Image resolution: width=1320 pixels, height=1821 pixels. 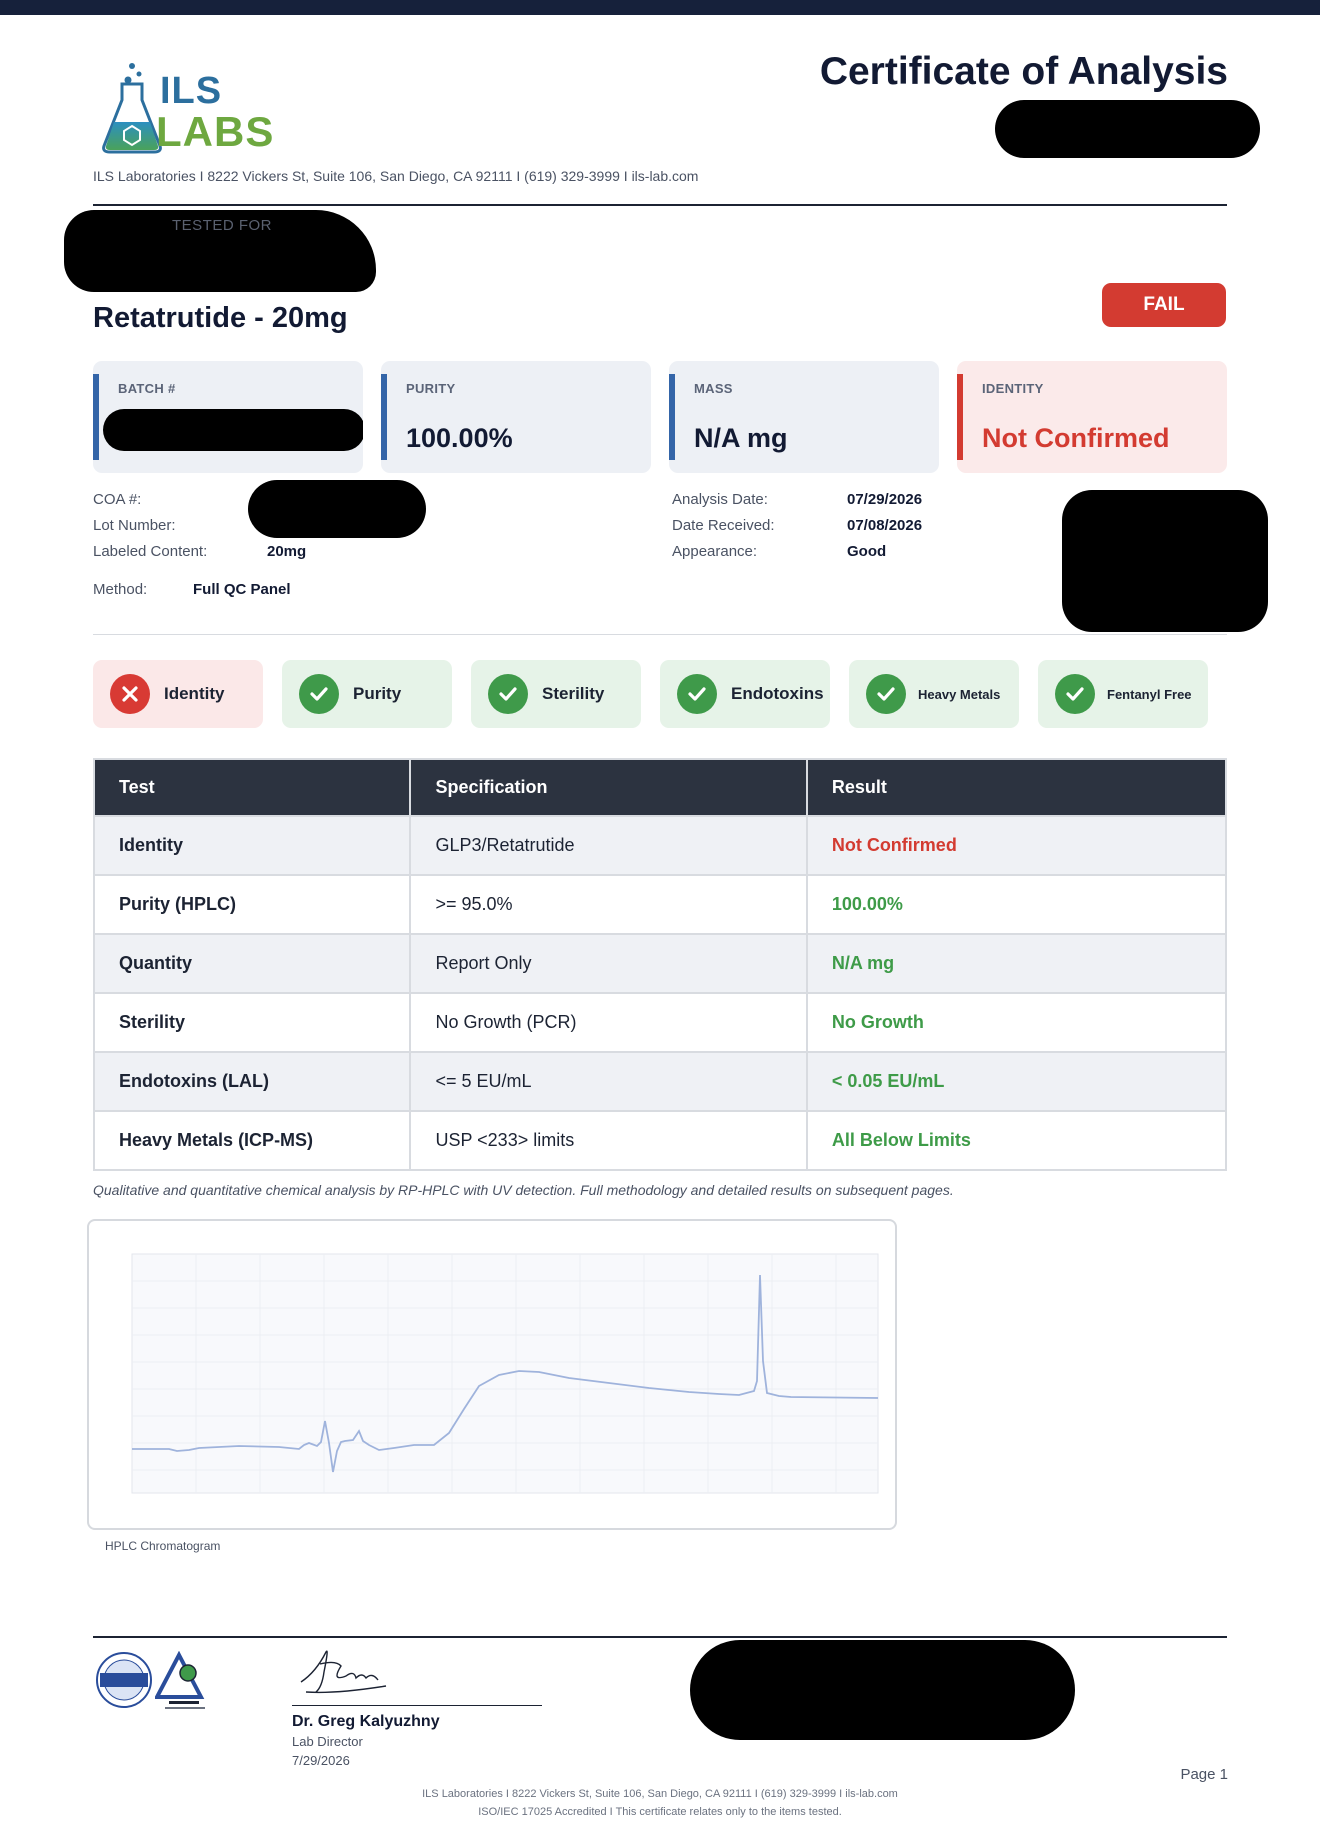 I want to click on status-pill-identity: Identity, so click(x=178, y=694).